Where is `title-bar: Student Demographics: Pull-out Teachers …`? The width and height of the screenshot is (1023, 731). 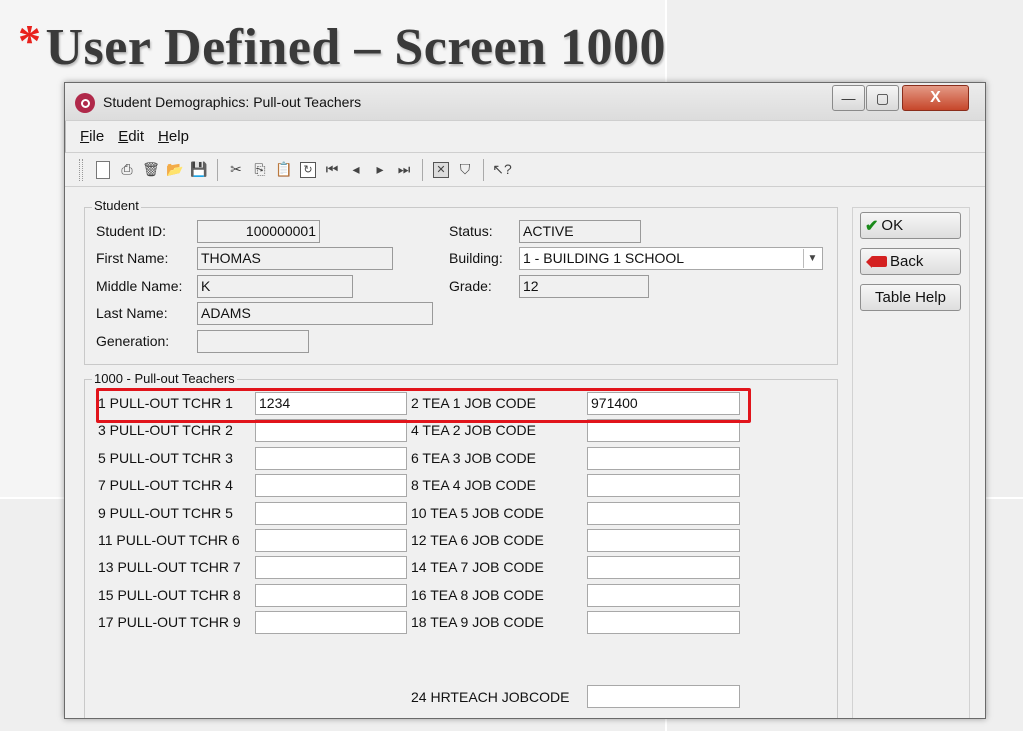
title-bar: Student Demographics: Pull-out Teachers … is located at coordinates (525, 102).